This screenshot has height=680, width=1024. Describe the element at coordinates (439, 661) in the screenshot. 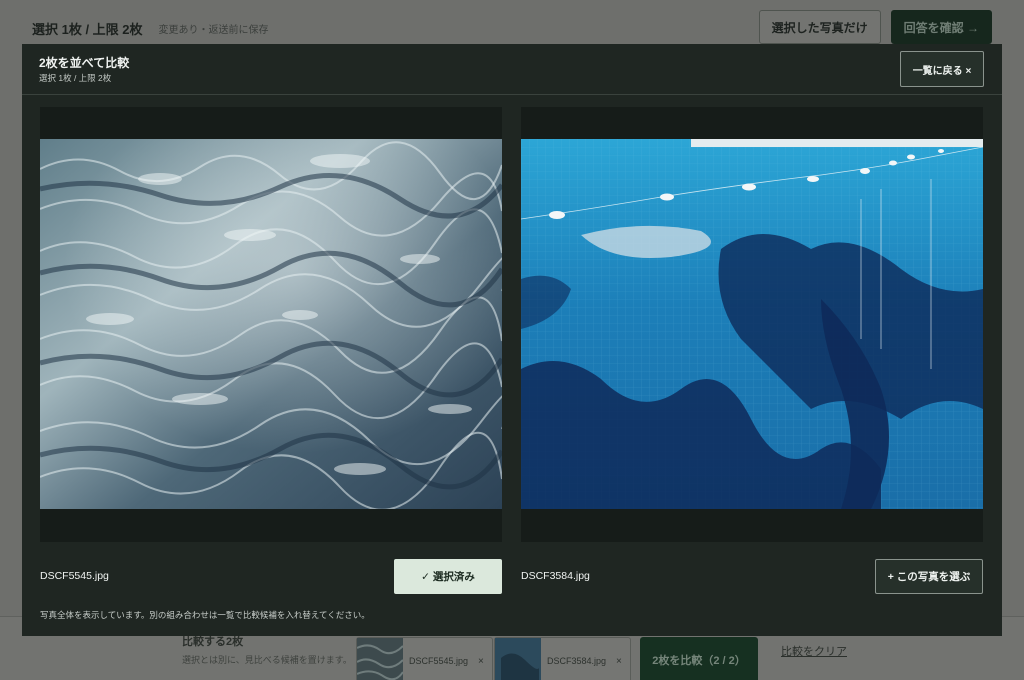

I see `chip-filename: DSCF5545.jpg` at that location.